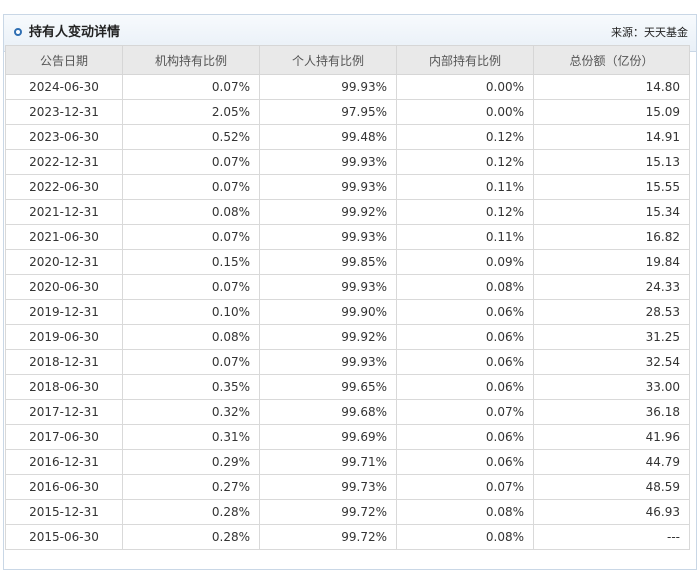 The width and height of the screenshot is (700, 575). I want to click on circle-bullet-icon, so click(18, 32).